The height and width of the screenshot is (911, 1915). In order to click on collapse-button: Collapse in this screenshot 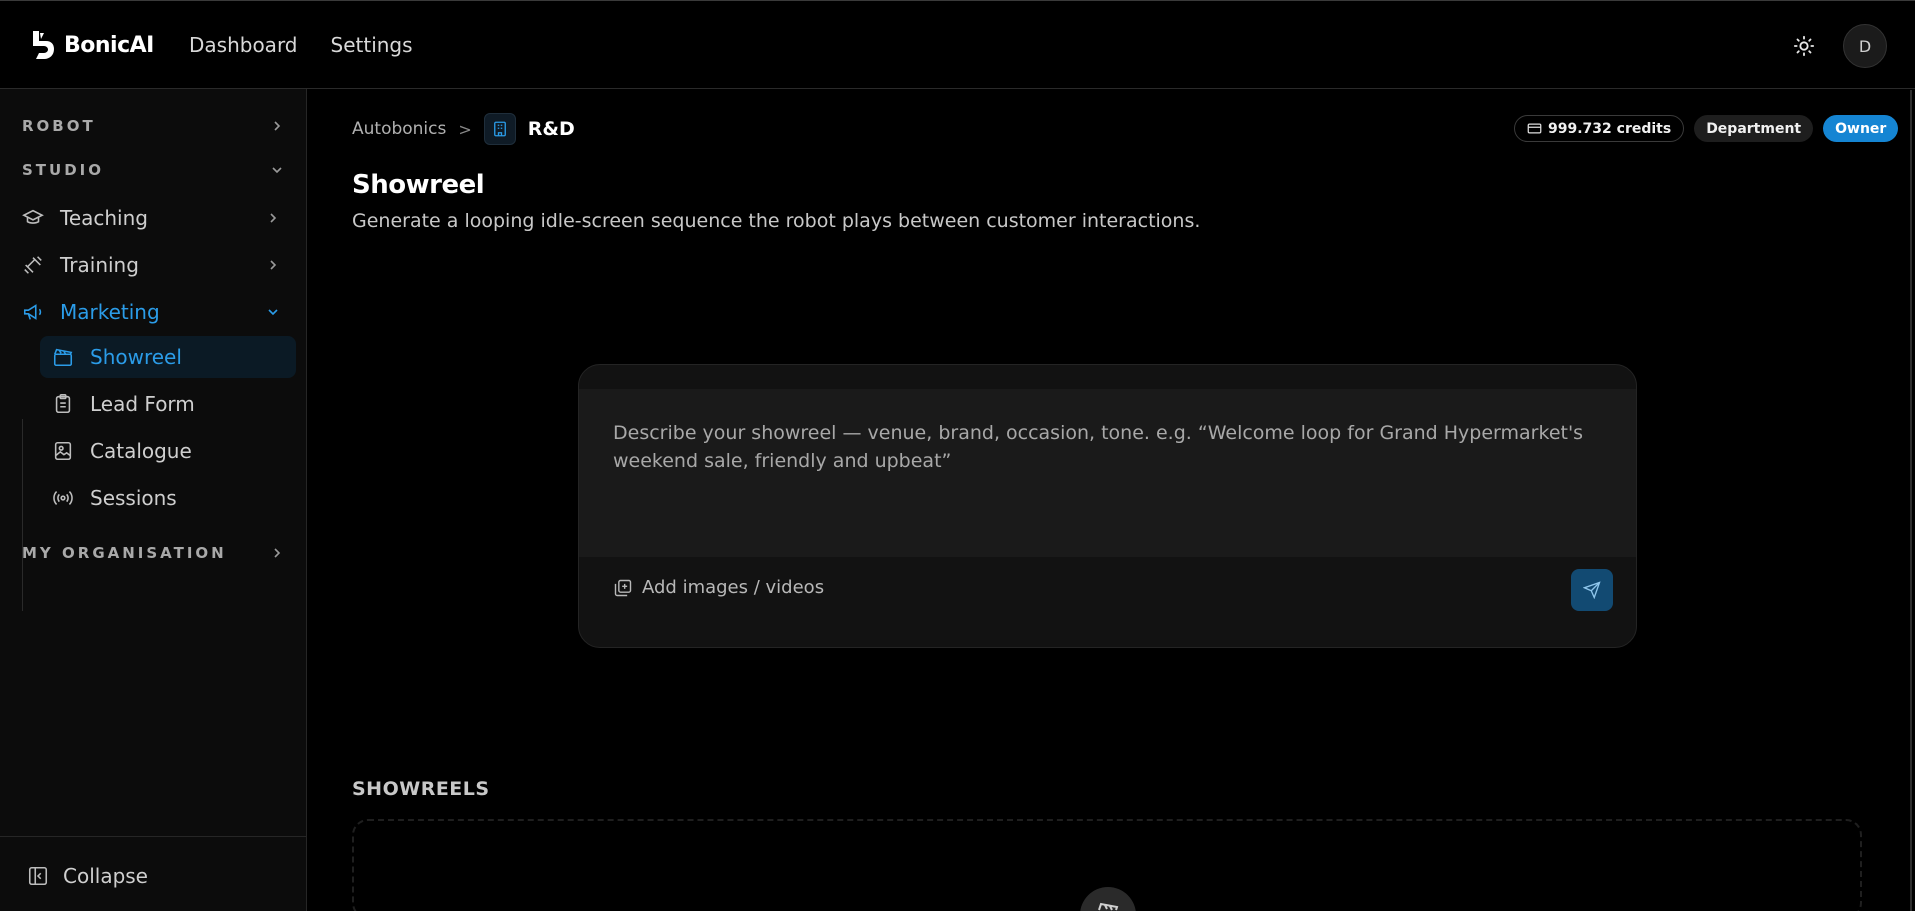, I will do `click(87, 876)`.